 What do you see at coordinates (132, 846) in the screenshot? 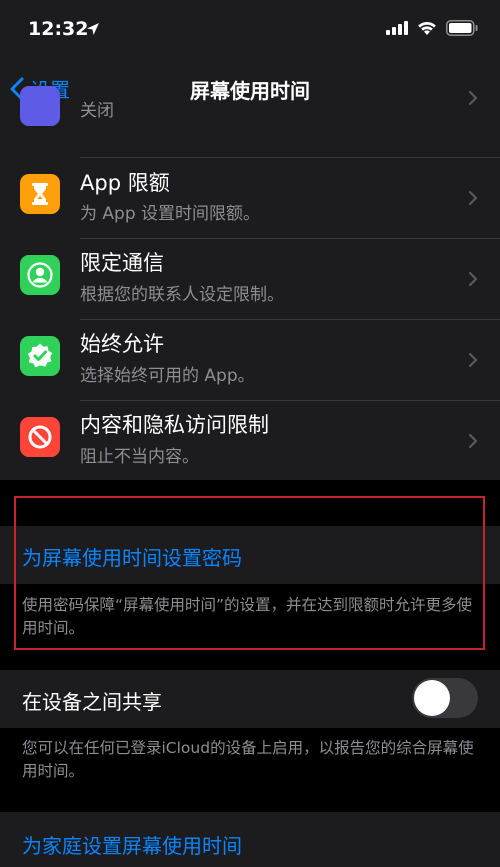
I see `family-setup-label: 为家庭设置屏幕使用时间` at bounding box center [132, 846].